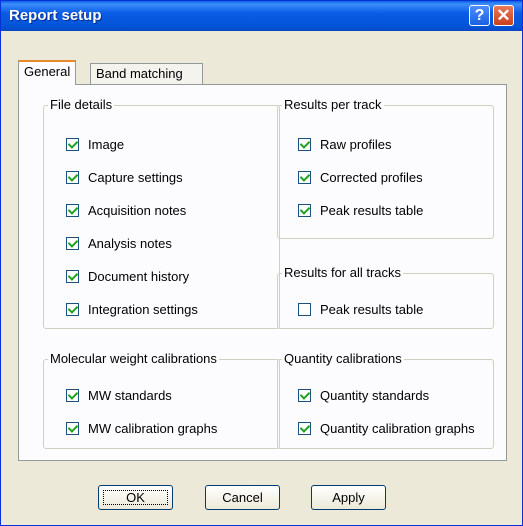 This screenshot has height=526, width=523. What do you see at coordinates (139, 73) in the screenshot?
I see `tab-band-matching-label: Band matching` at bounding box center [139, 73].